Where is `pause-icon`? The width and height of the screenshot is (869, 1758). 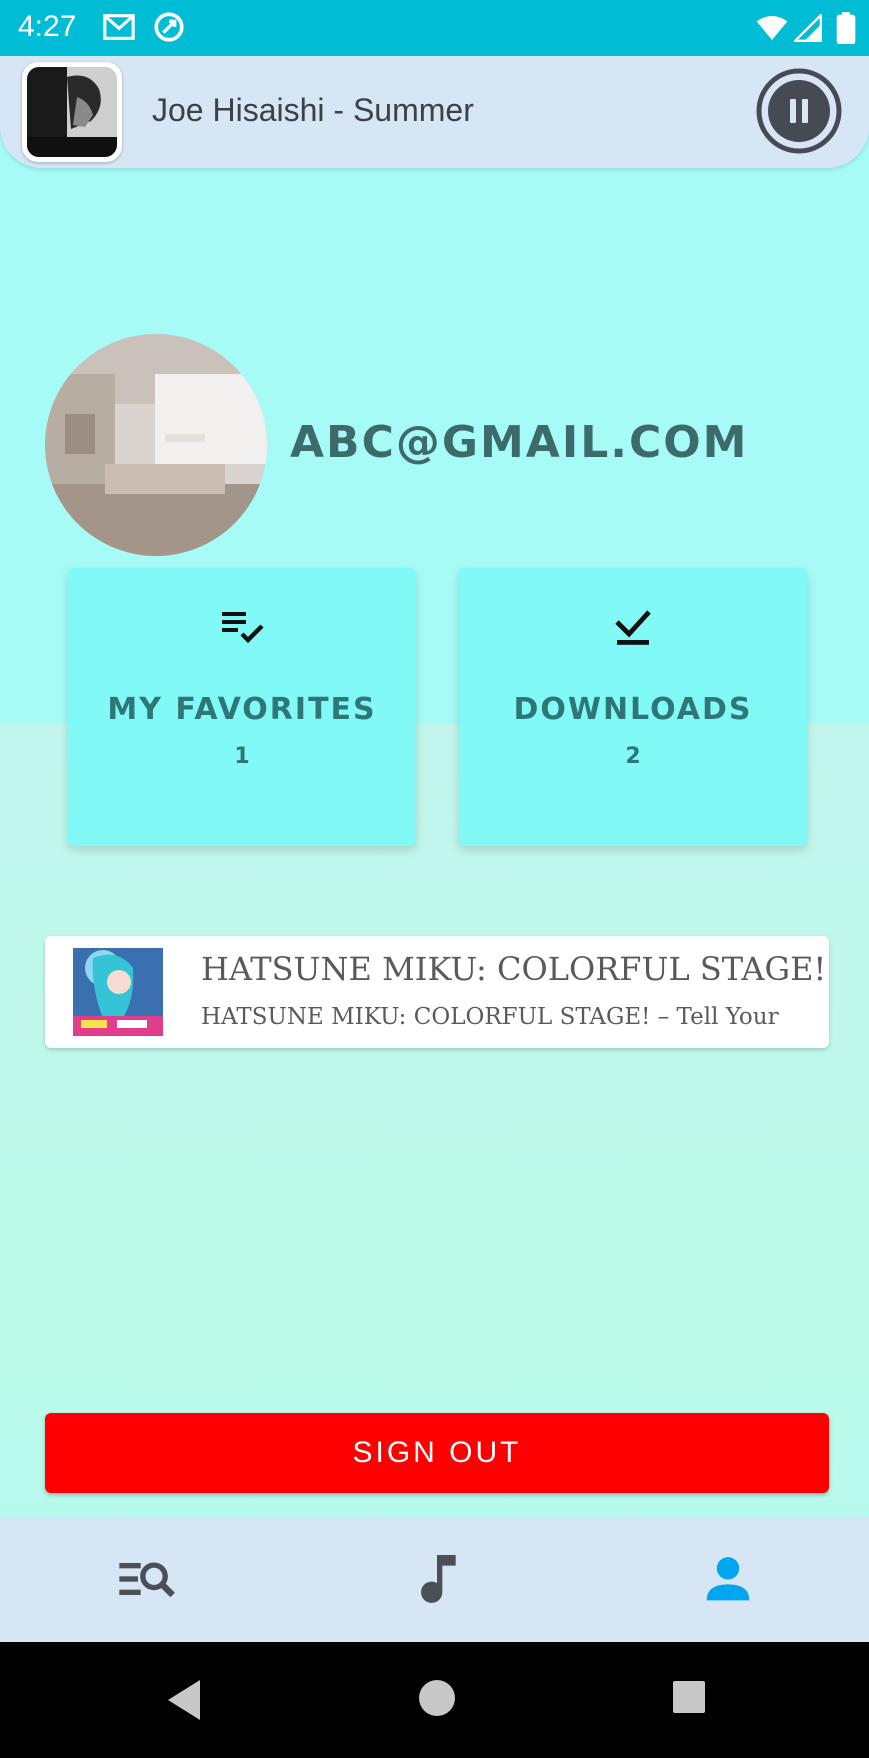
pause-icon is located at coordinates (799, 111).